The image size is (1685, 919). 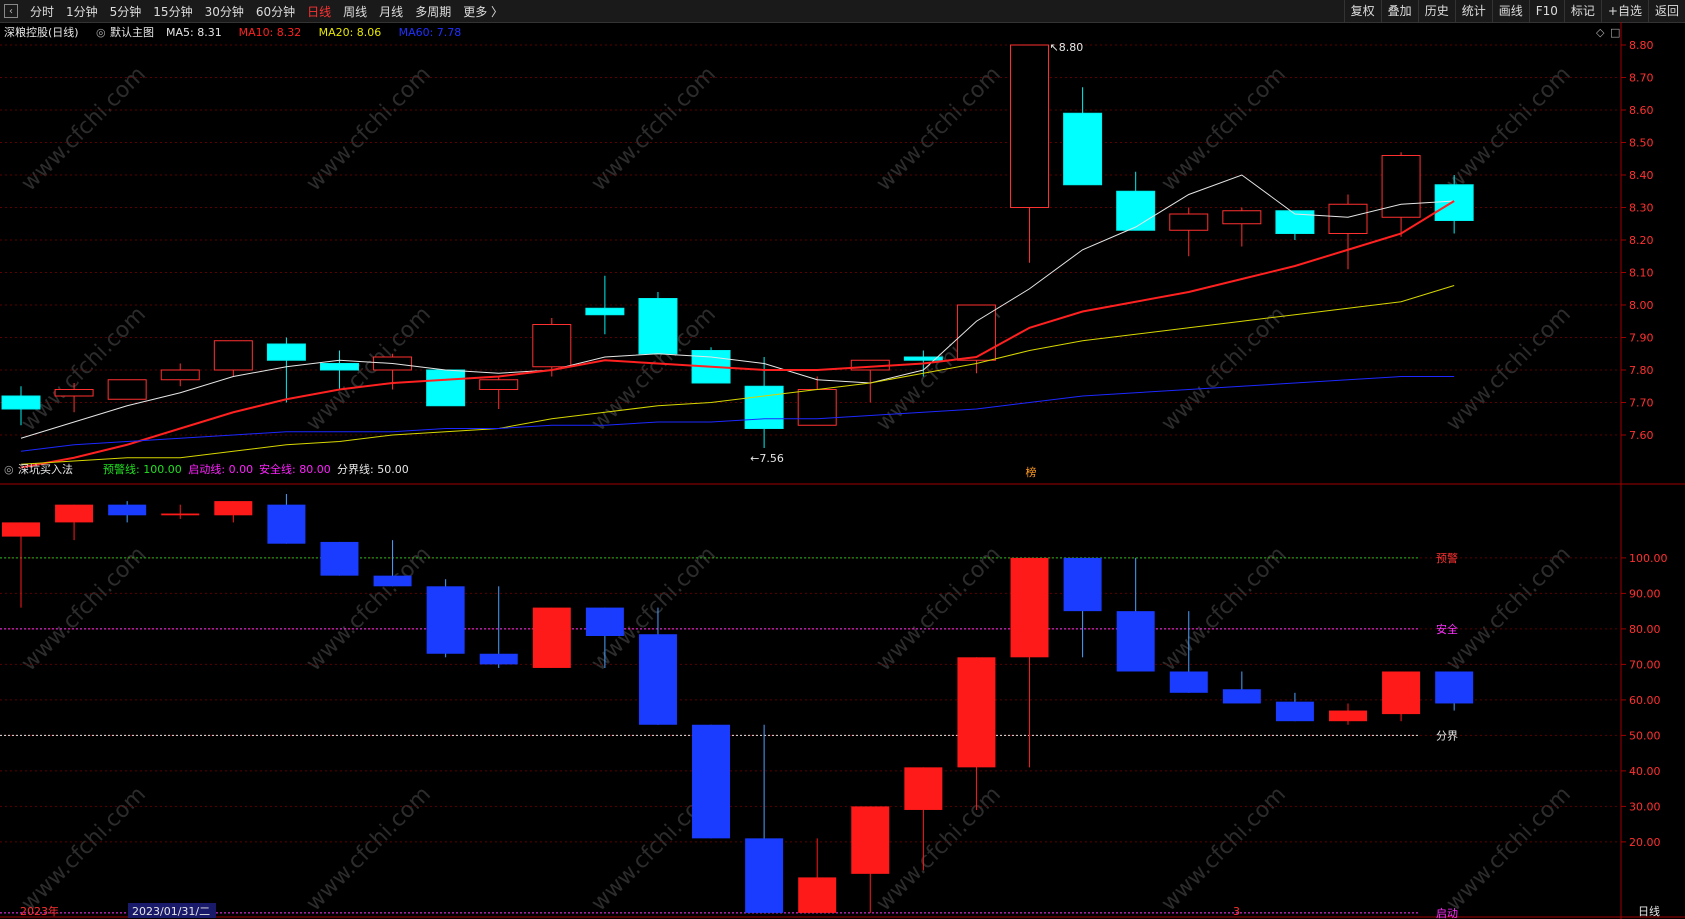 I want to click on indicator-axis-label: 40.00, so click(x=1645, y=771).